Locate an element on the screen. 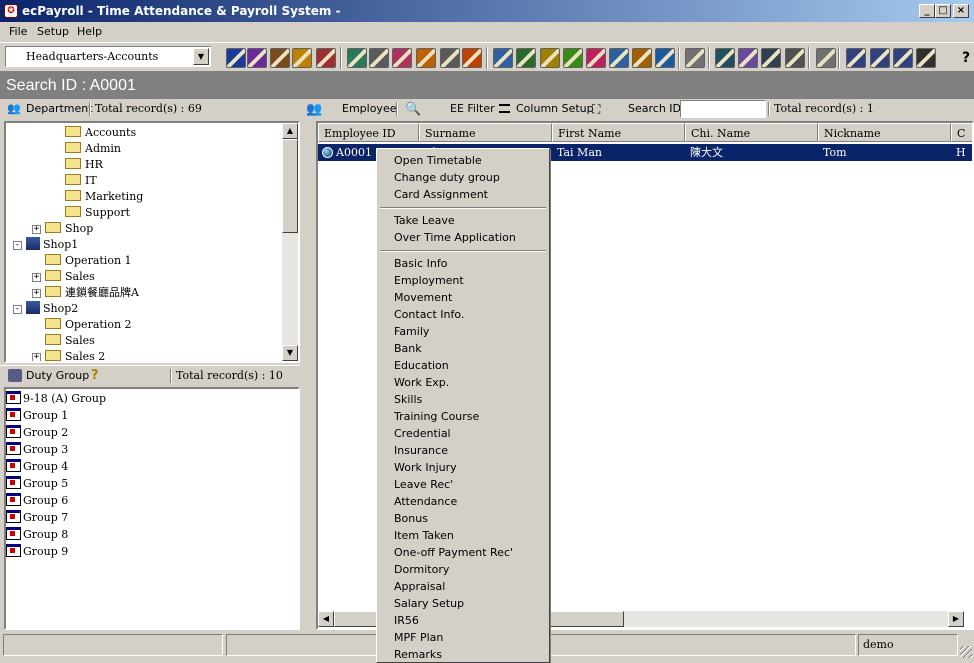 This screenshot has width=974, height=663. context-menu-item: Employment is located at coordinates (429, 280).